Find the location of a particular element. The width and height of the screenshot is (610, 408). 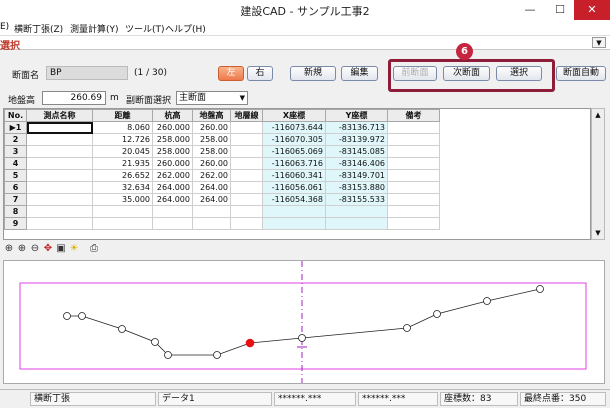

table-row: 9 is located at coordinates (222, 223).